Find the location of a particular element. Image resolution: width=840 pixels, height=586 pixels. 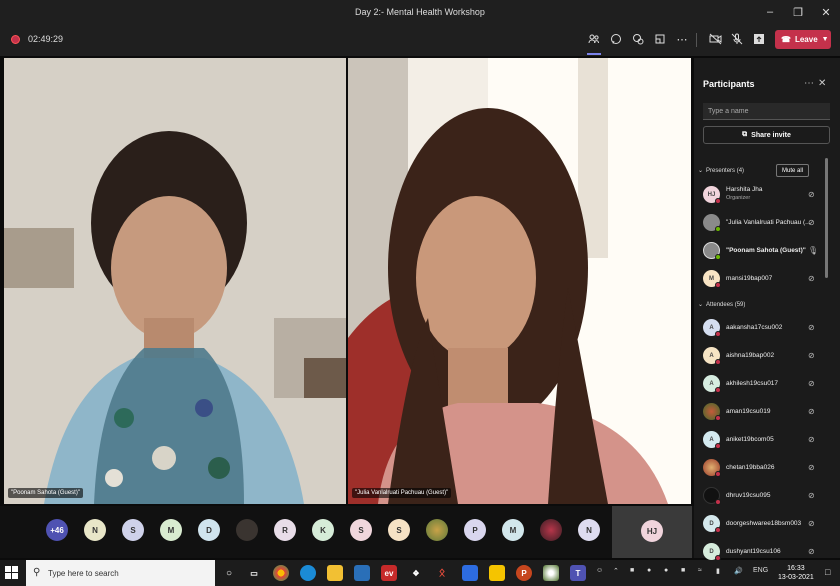

participant-row: M mansi19bap007 ⊘ is located at coordinates (759, 279).